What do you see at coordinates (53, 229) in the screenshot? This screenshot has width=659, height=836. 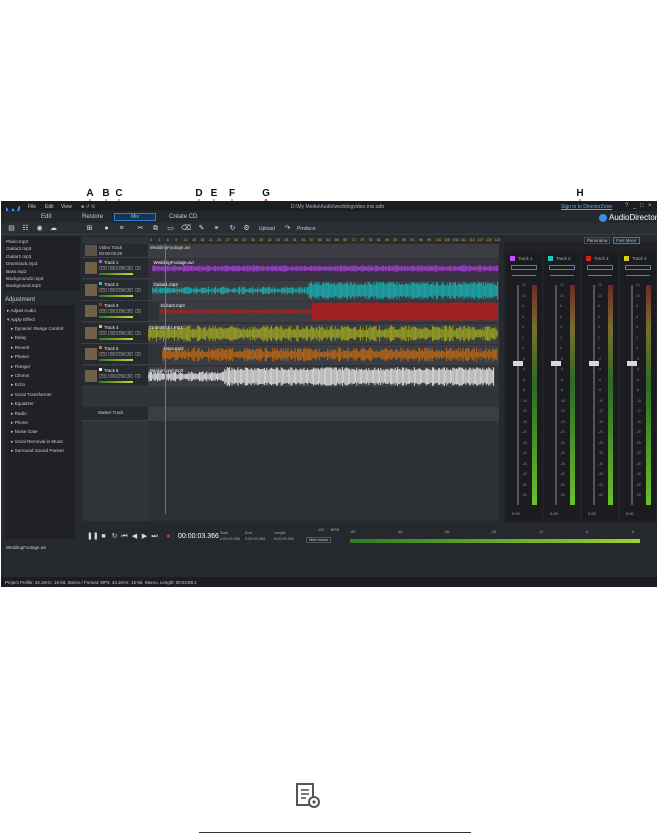 I see `cloud-icon: ☁` at bounding box center [53, 229].